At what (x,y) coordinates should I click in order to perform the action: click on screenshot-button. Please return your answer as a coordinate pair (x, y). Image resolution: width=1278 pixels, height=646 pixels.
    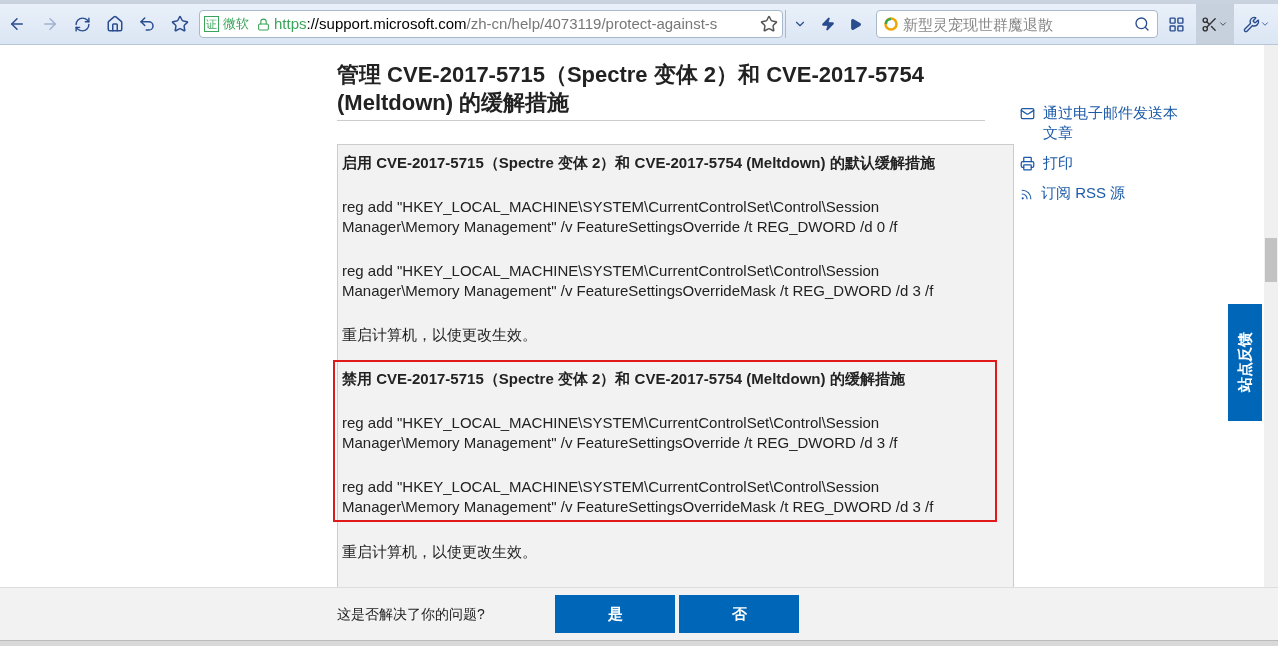
    Looking at the image, I should click on (1215, 24).